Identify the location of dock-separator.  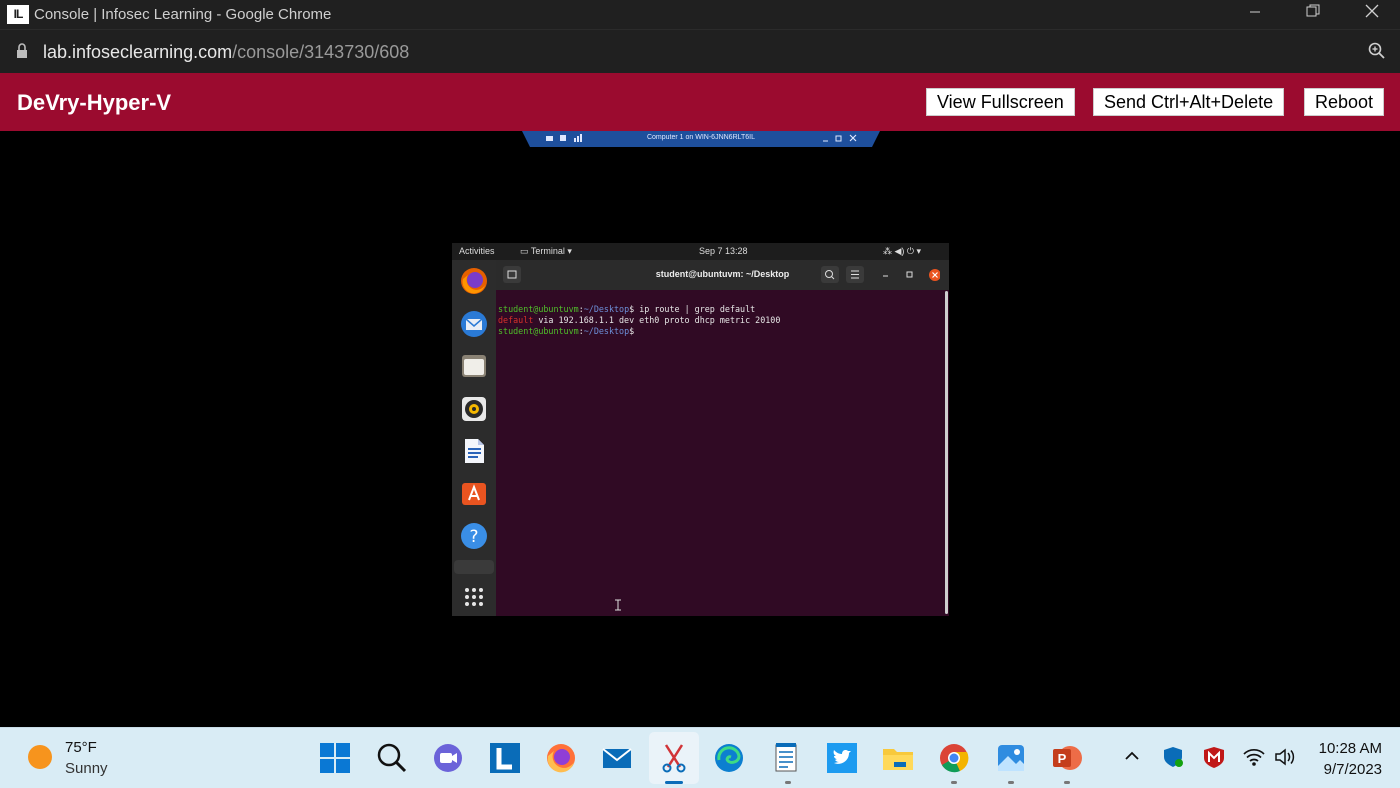
(474, 567).